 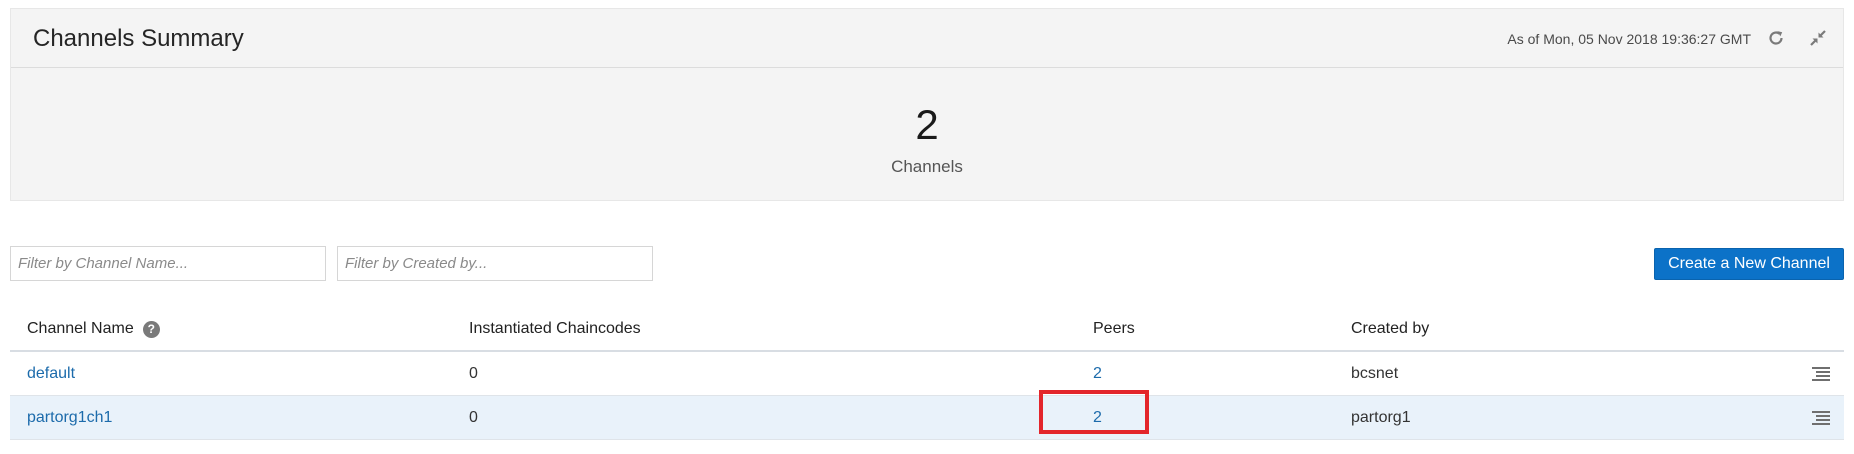 What do you see at coordinates (927, 418) in the screenshot?
I see `table-row: partorg1ch1 0 2 partorg1` at bounding box center [927, 418].